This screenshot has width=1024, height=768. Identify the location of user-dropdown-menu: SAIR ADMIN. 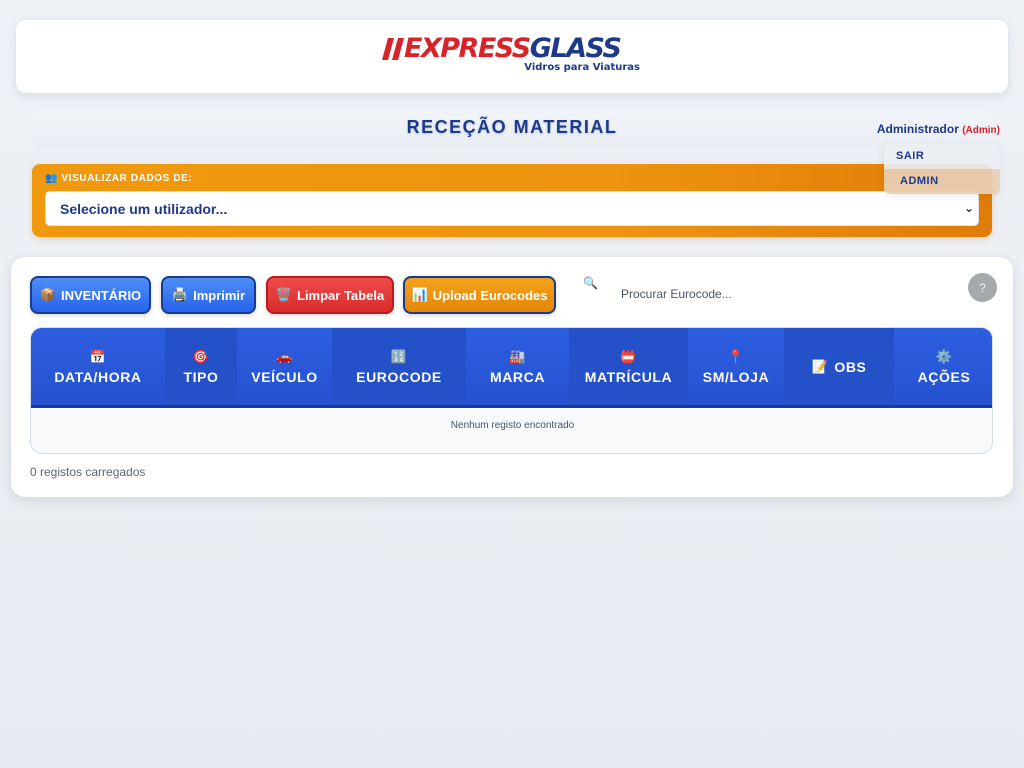
(942, 169).